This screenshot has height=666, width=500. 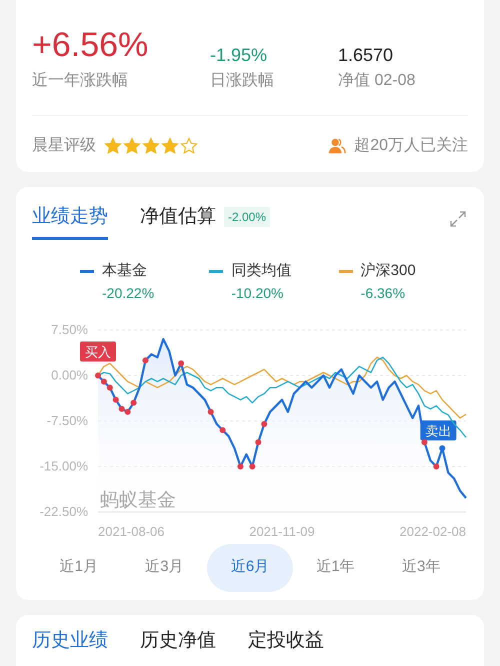 I want to click on axis-label: 2021-11-09, so click(x=282, y=531).